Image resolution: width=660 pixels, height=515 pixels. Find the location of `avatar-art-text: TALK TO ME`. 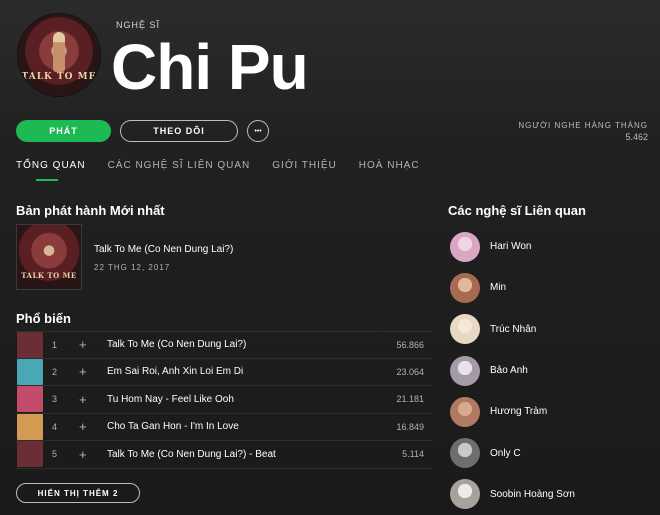

avatar-art-text: TALK TO ME is located at coordinates (59, 77).